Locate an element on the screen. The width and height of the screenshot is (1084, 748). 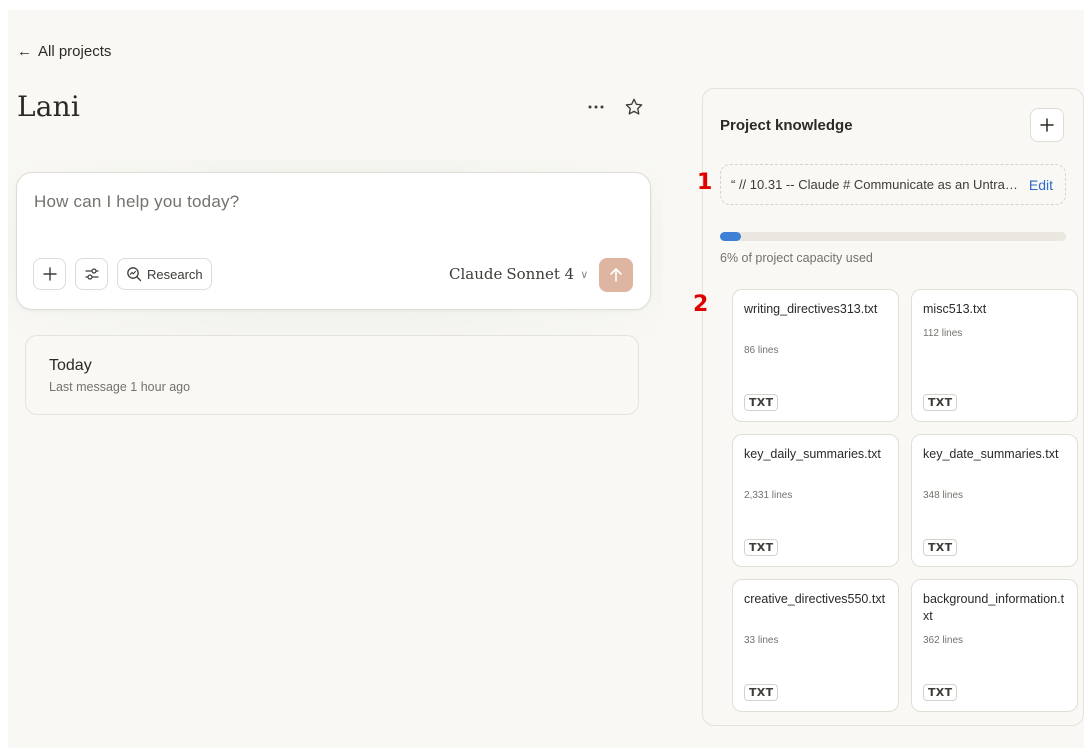
research-icon is located at coordinates (134, 274).